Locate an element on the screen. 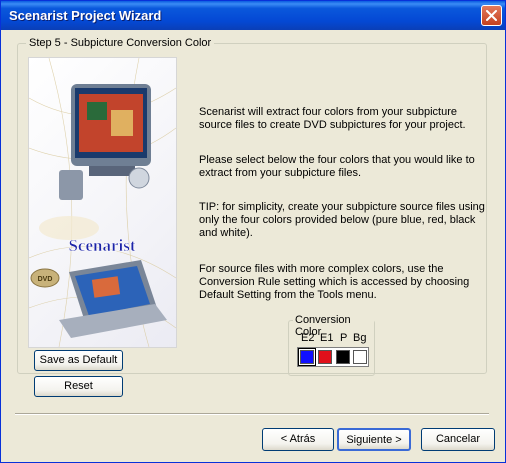 Image resolution: width=506 pixels, height=463 pixels. close-button is located at coordinates (491, 15).